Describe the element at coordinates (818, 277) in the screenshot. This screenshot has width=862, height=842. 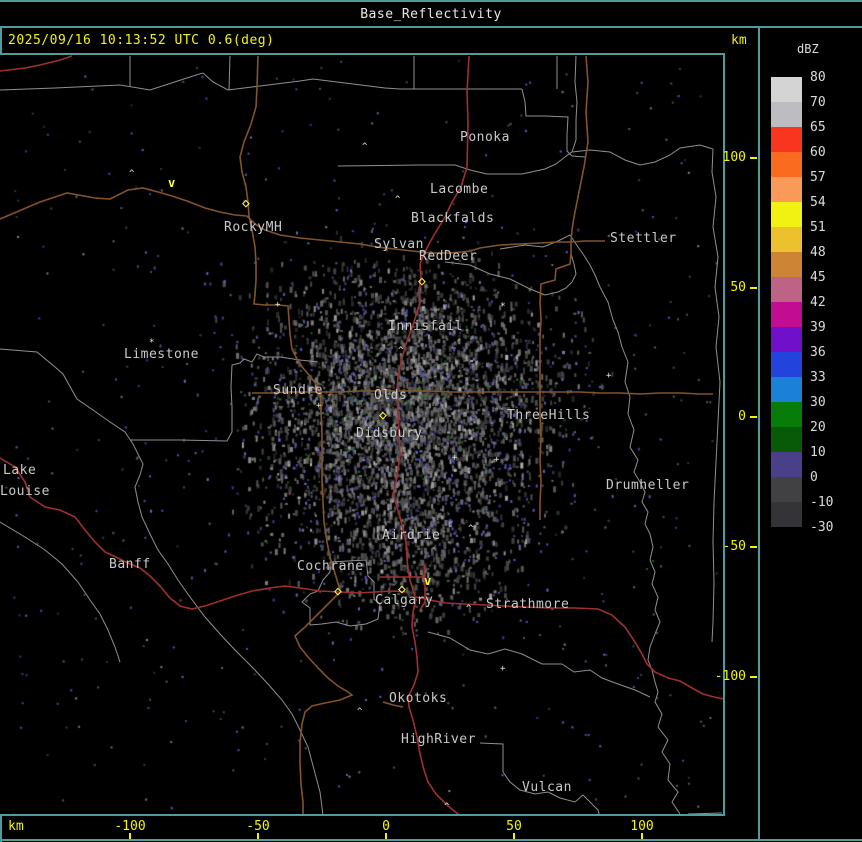
I see `legend-value-label: 45` at that location.